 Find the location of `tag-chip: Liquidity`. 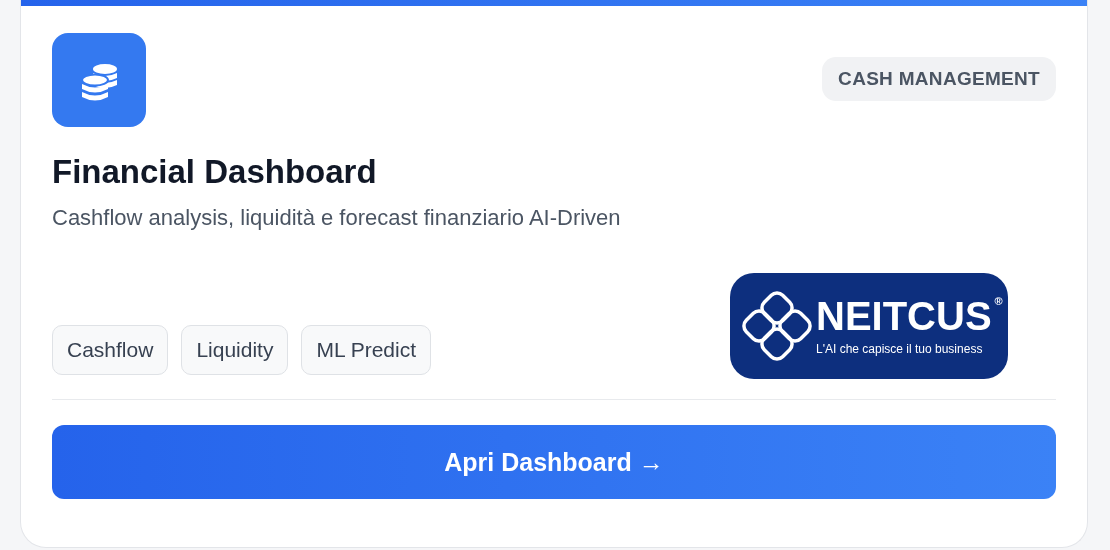

tag-chip: Liquidity is located at coordinates (235, 350).